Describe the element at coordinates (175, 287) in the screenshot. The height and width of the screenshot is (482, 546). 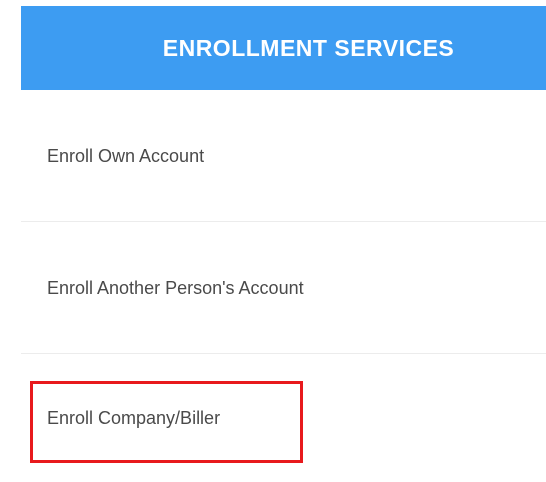
I see `menu-item-label: Enroll Another Person's Account` at that location.